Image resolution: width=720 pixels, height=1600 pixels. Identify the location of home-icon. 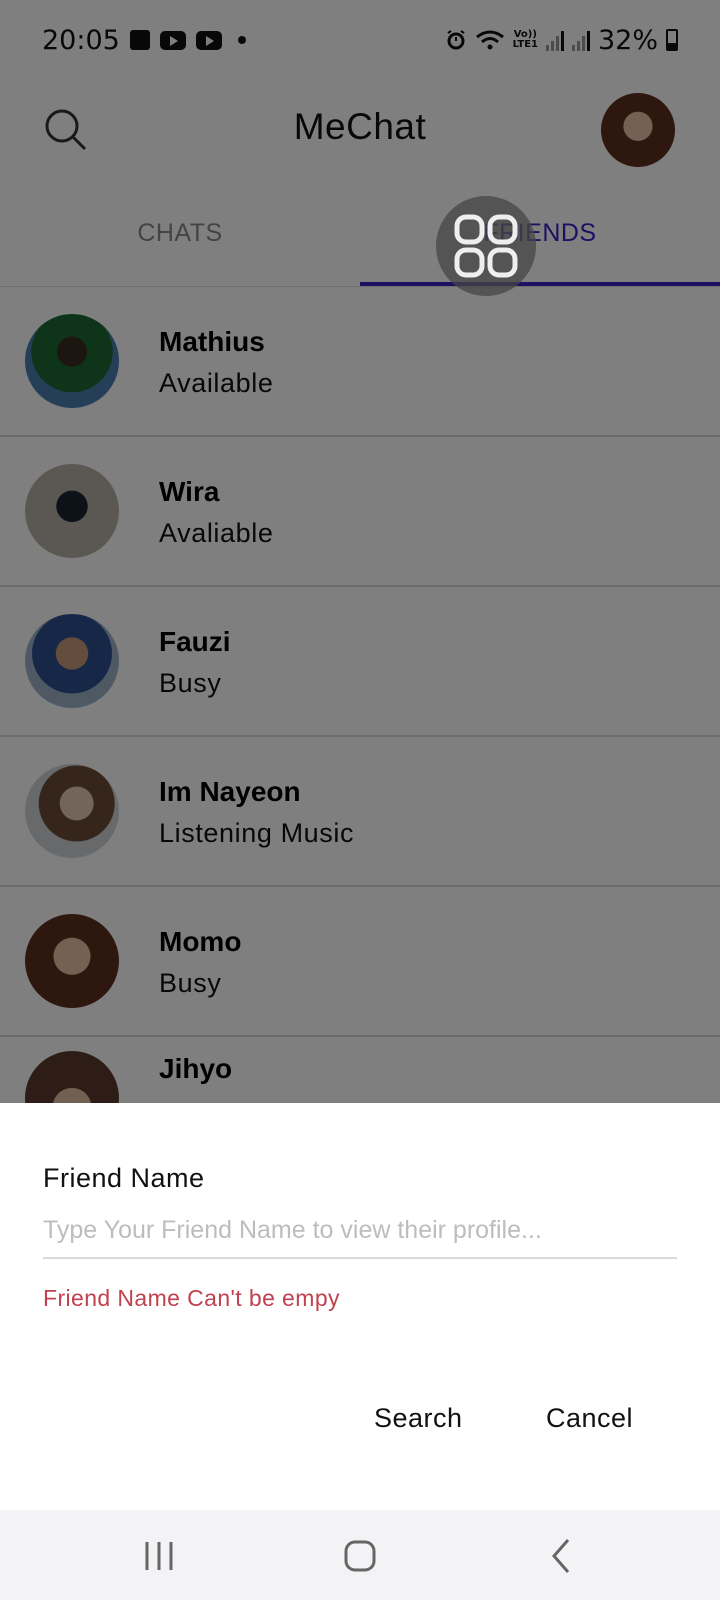
(360, 1556).